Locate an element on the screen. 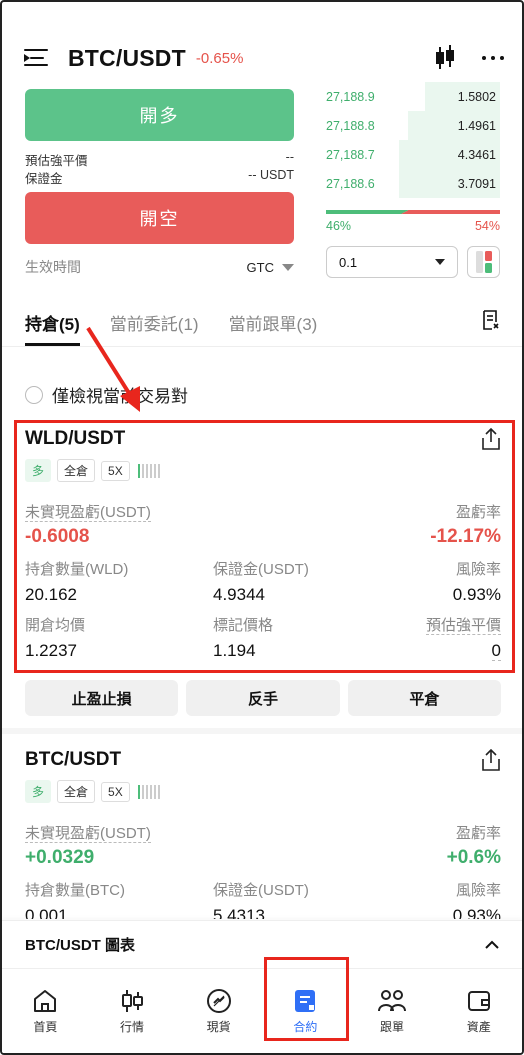 The height and width of the screenshot is (1055, 524). est-liq-value: 0 is located at coordinates (496, 651).